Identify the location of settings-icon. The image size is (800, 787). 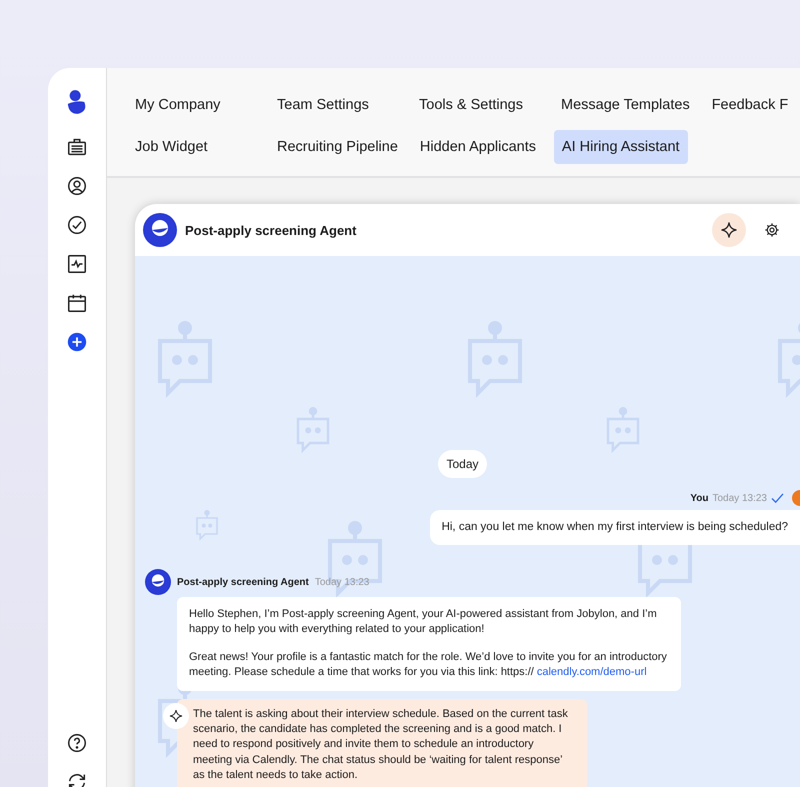
(772, 230).